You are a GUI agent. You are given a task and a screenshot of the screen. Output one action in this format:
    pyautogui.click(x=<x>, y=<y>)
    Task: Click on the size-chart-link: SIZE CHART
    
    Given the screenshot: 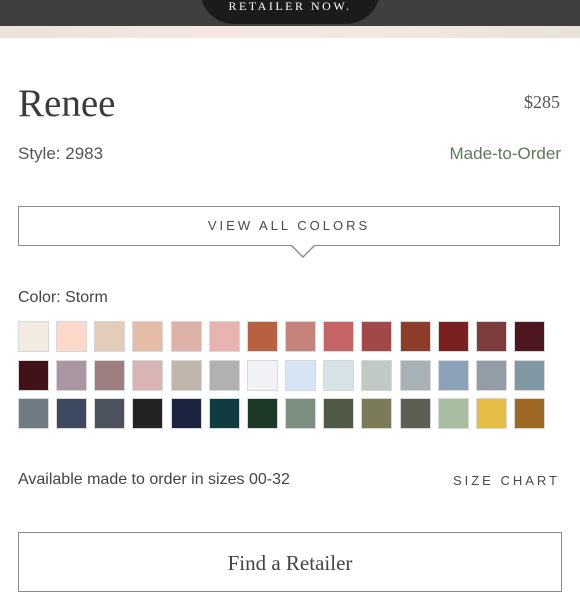 What is the action you would take?
    pyautogui.click(x=506, y=480)
    